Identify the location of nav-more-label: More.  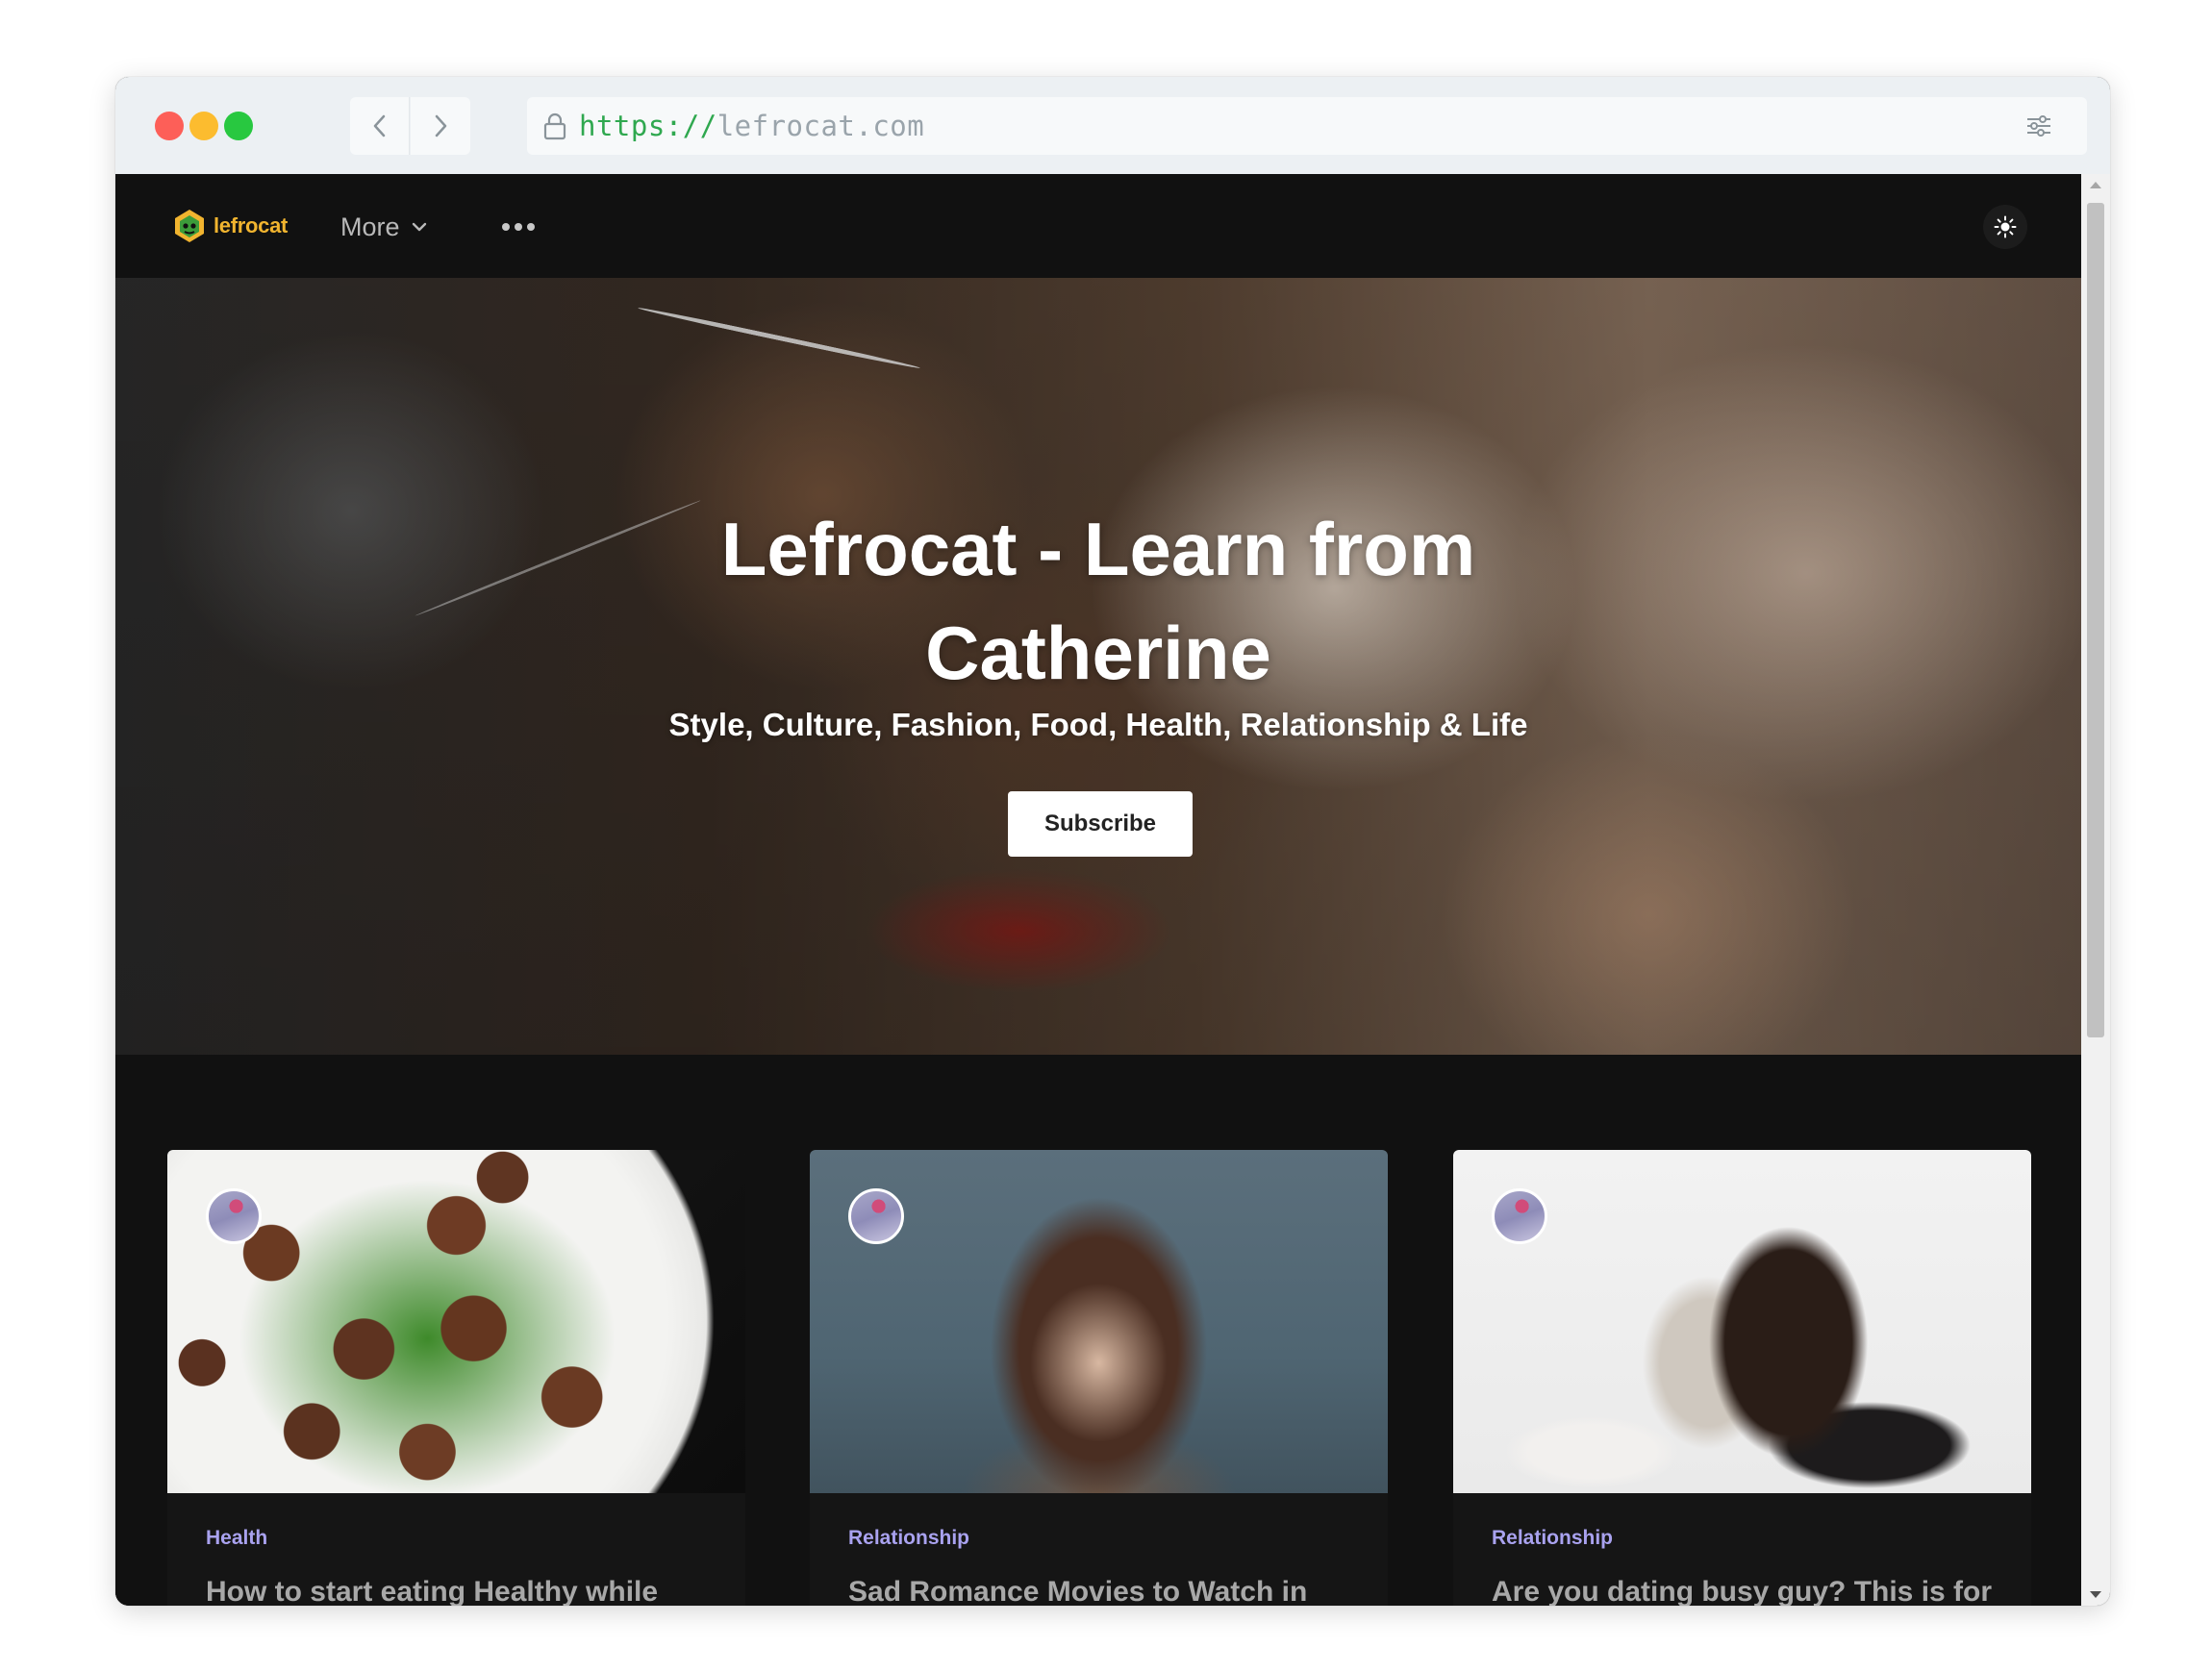
(370, 226).